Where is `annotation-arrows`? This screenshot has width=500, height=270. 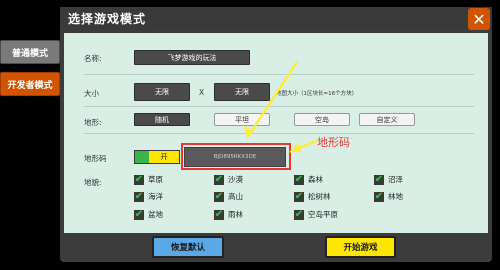
annotation-arrows is located at coordinates (281, 107).